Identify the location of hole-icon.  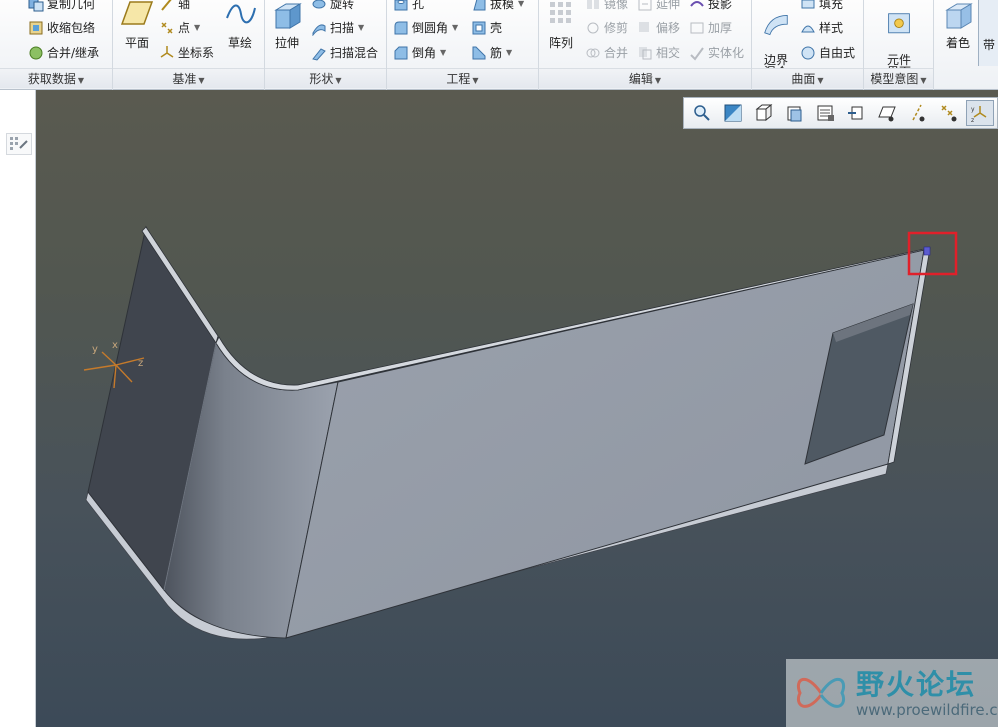
(401, 5).